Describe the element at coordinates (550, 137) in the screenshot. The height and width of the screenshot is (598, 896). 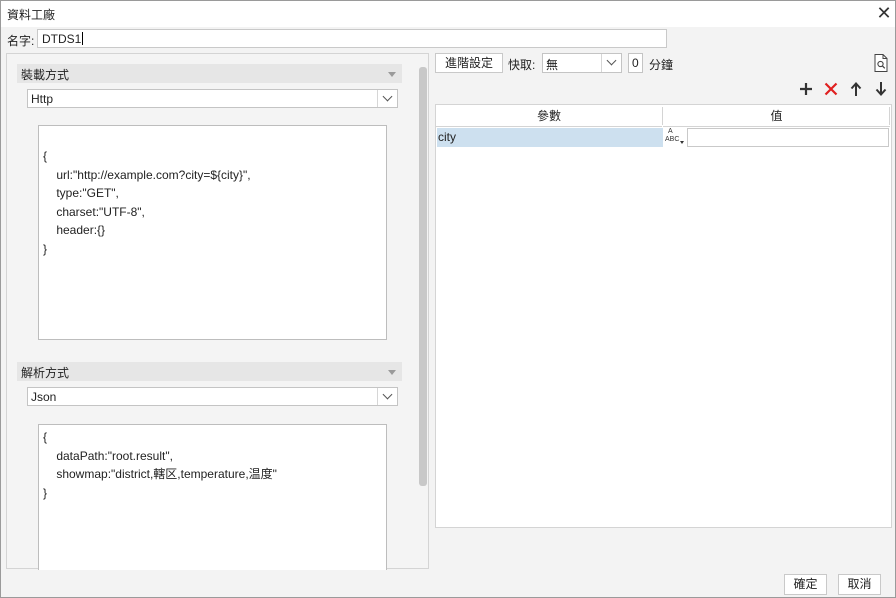
I see `param-name-cell: city` at that location.